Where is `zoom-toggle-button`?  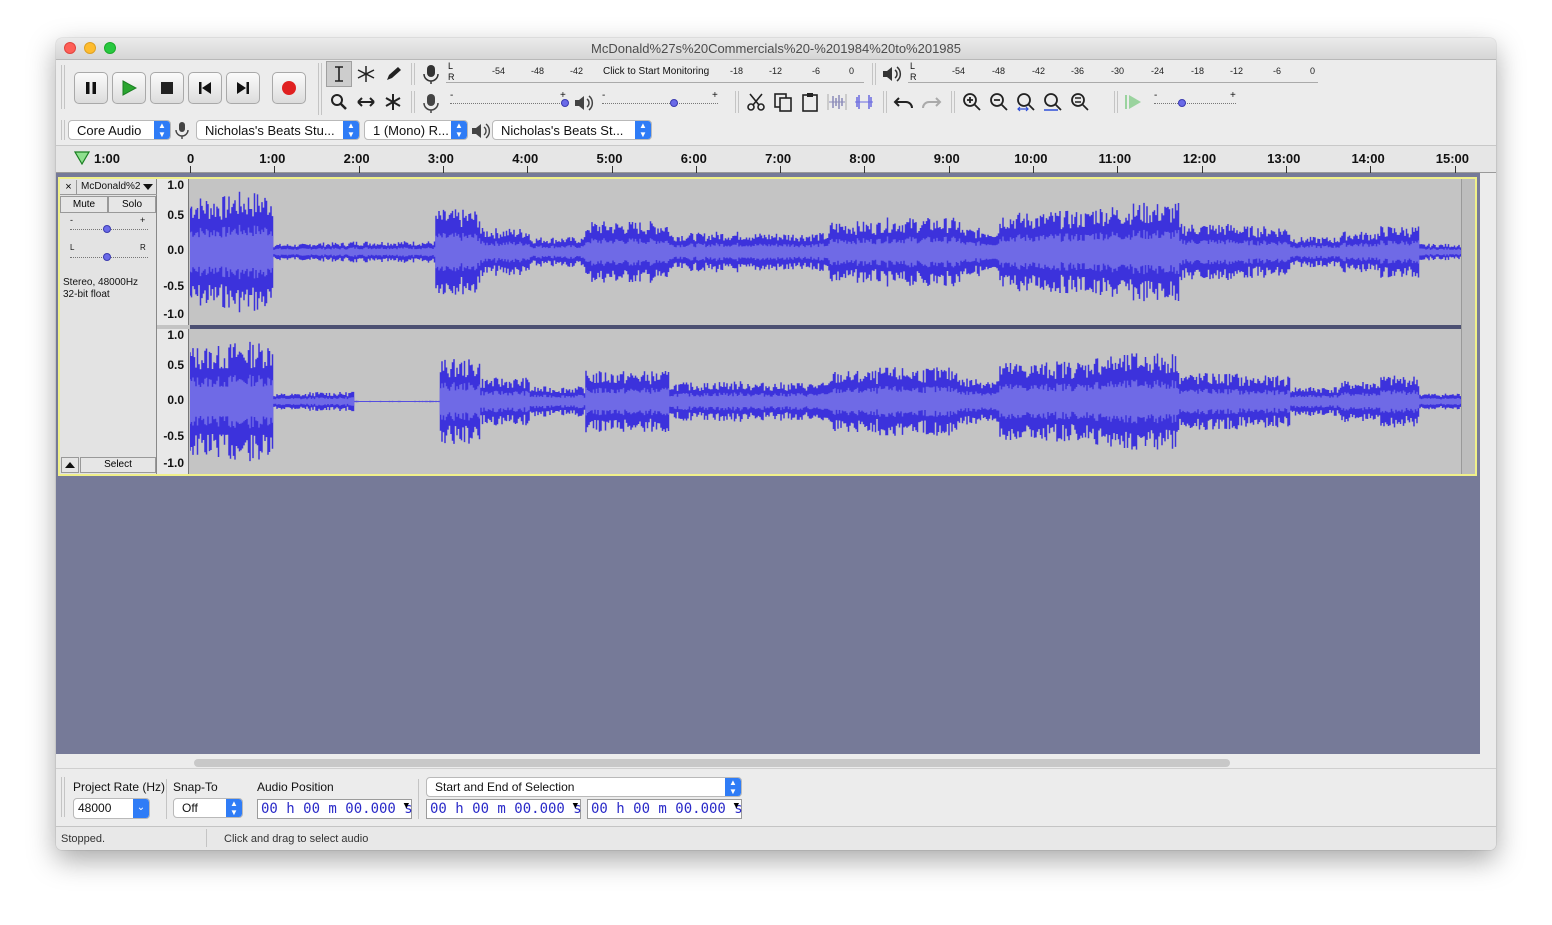
zoom-toggle-button is located at coordinates (1080, 102).